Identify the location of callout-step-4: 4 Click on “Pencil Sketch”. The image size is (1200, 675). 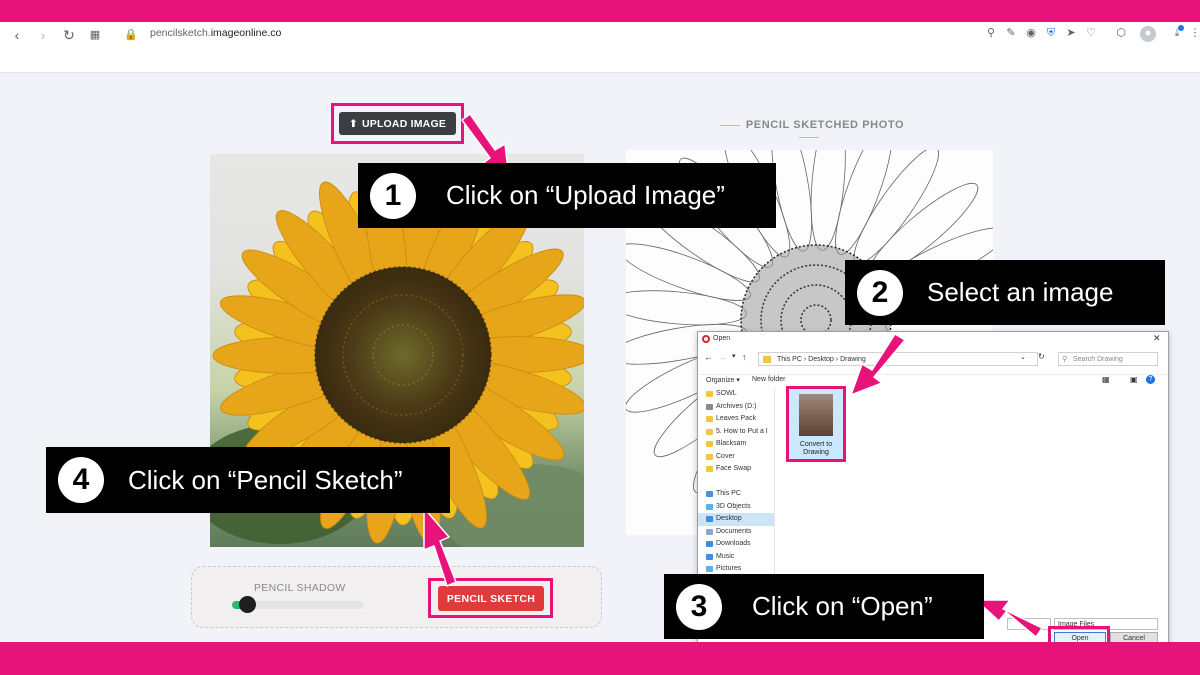
(248, 480).